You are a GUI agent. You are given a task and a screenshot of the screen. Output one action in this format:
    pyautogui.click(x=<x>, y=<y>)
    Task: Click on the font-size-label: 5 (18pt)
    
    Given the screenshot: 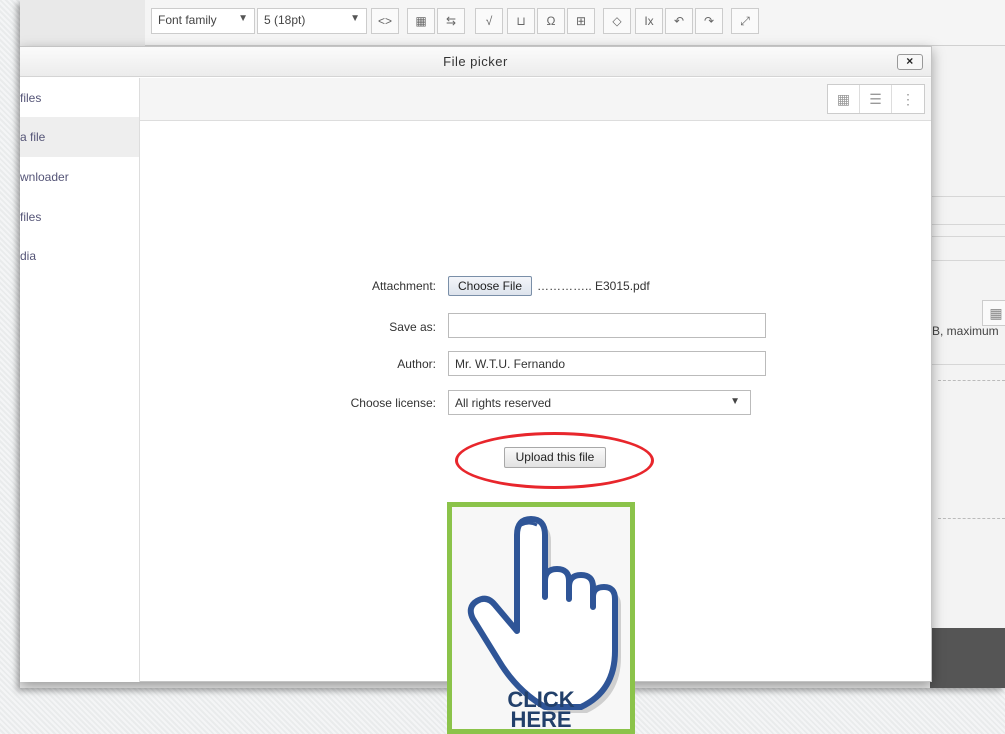 What is the action you would take?
    pyautogui.click(x=285, y=20)
    